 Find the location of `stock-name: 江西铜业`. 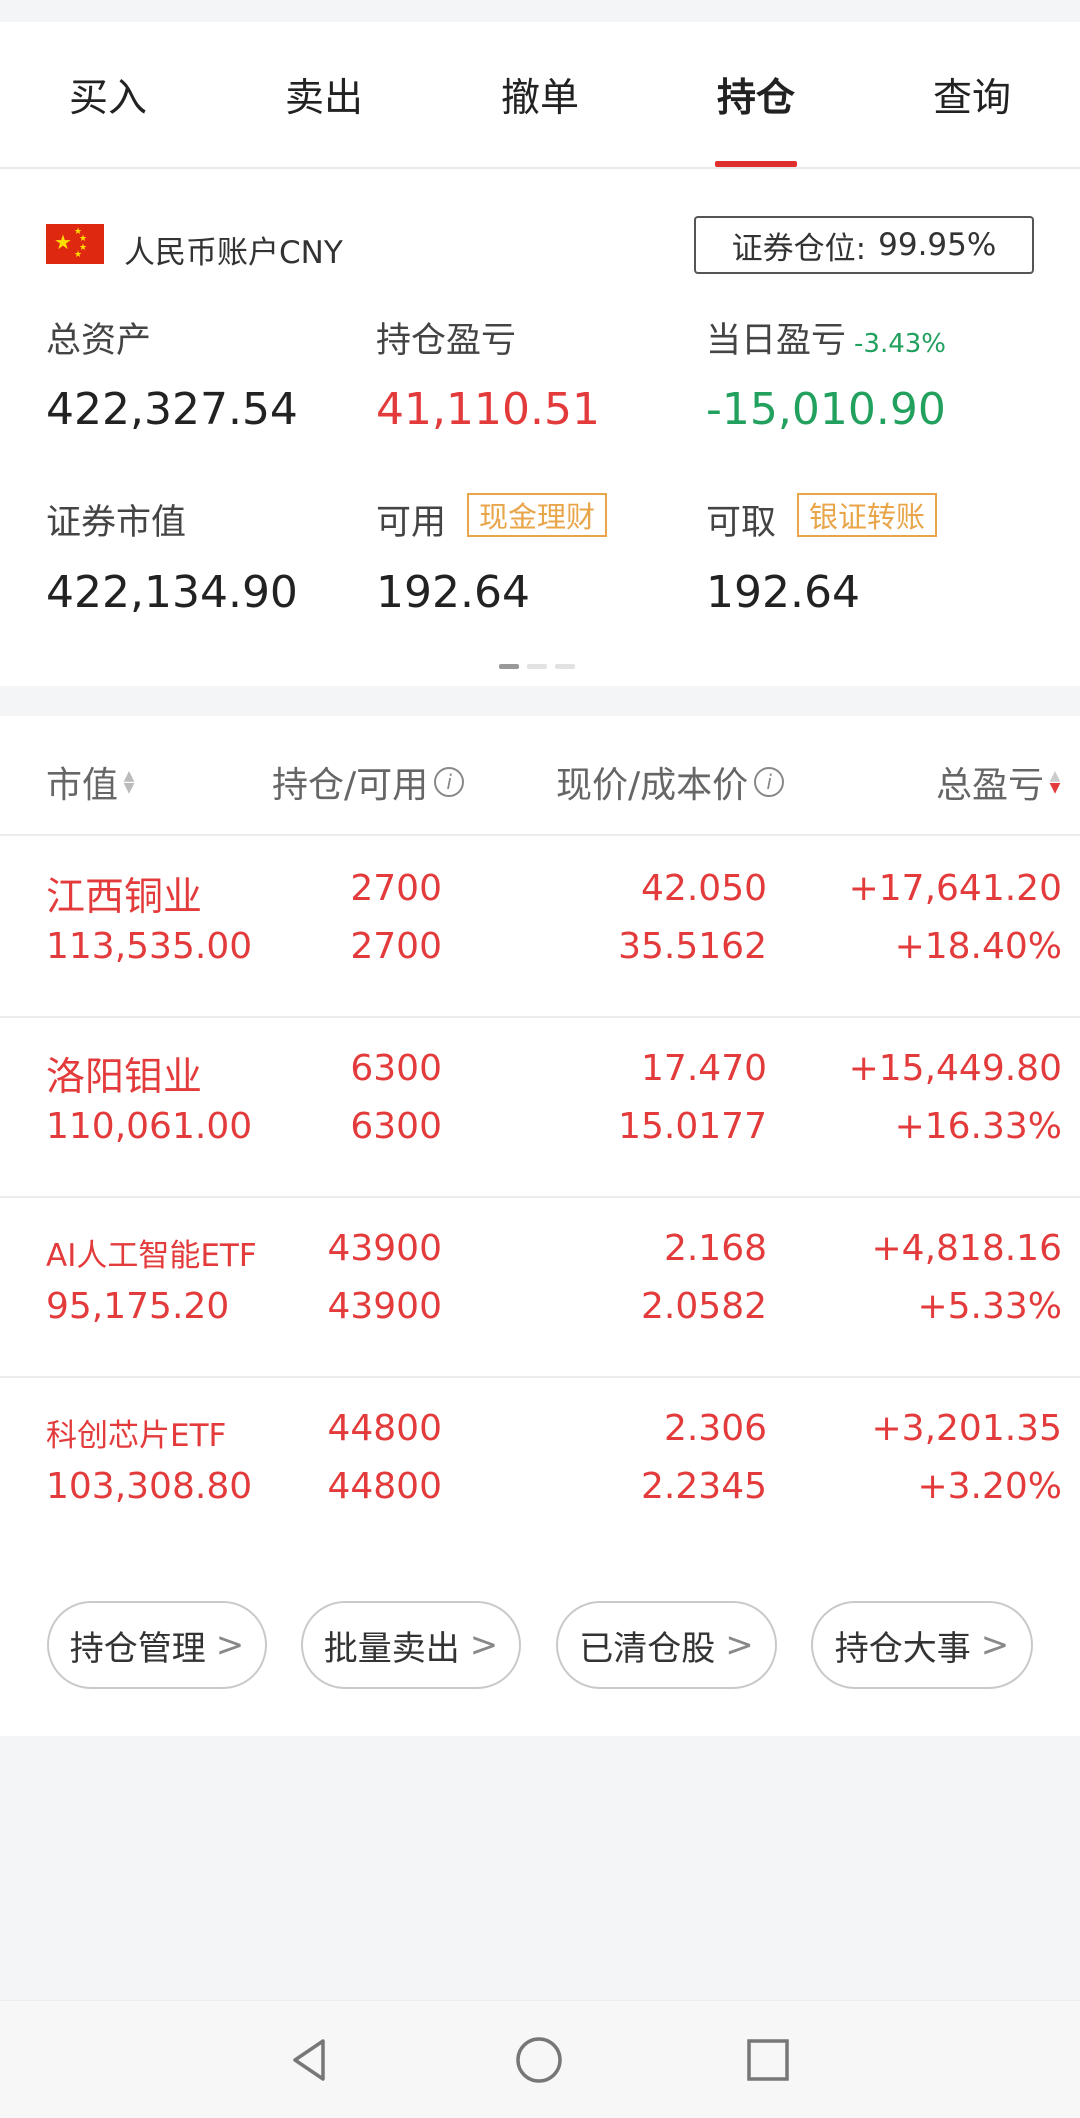

stock-name: 江西铜业 is located at coordinates (124, 897).